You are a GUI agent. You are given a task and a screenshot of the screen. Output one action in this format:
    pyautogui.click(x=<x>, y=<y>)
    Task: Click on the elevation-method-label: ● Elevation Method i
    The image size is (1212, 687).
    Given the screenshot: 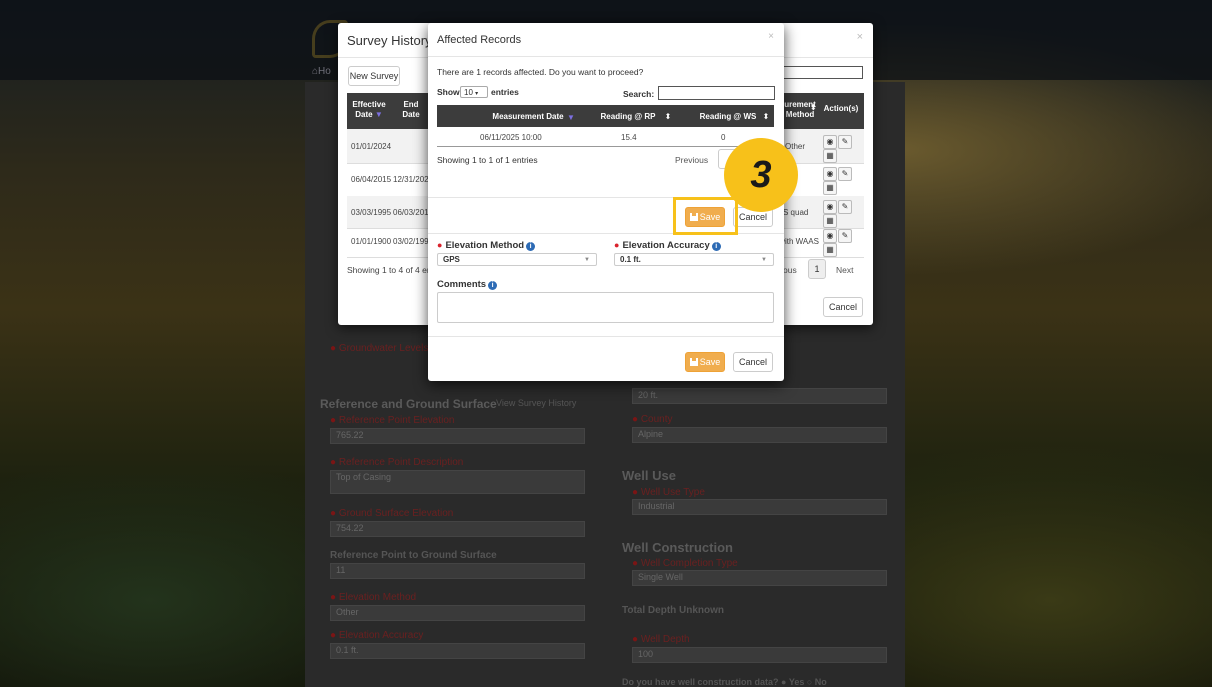 What is the action you would take?
    pyautogui.click(x=486, y=245)
    